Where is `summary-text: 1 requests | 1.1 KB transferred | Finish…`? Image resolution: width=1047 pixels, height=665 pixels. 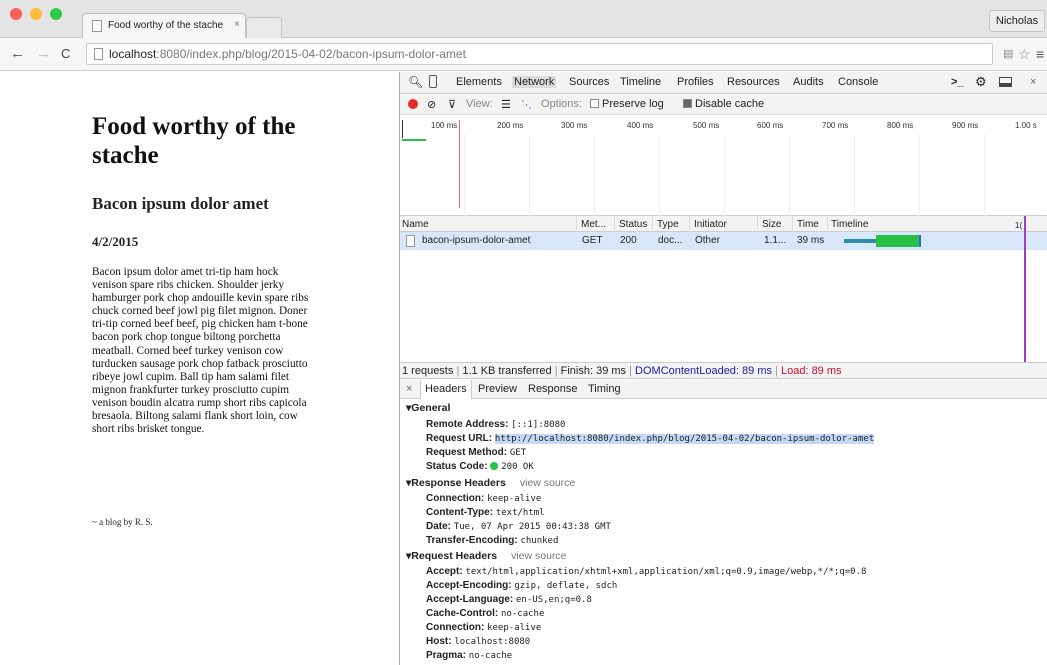
summary-text: 1 requests | 1.1 KB transferred | Finish… is located at coordinates (622, 371).